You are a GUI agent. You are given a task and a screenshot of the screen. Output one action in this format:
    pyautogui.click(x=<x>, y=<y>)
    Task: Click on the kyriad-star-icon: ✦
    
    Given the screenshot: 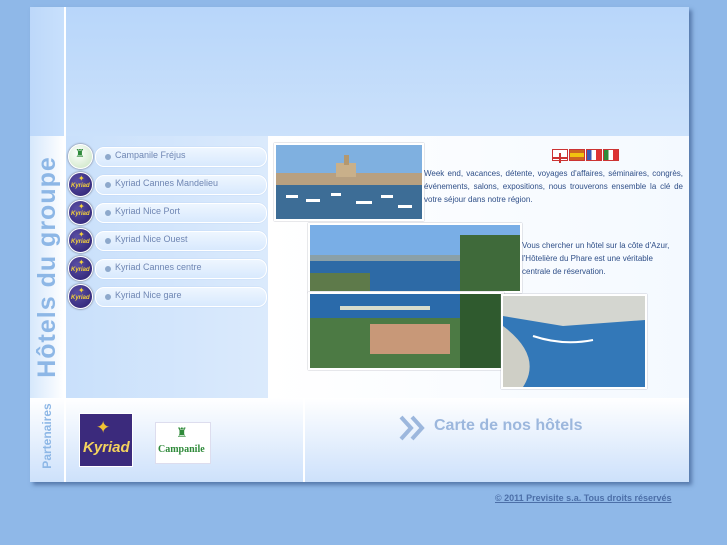 What is the action you would take?
    pyautogui.click(x=103, y=427)
    